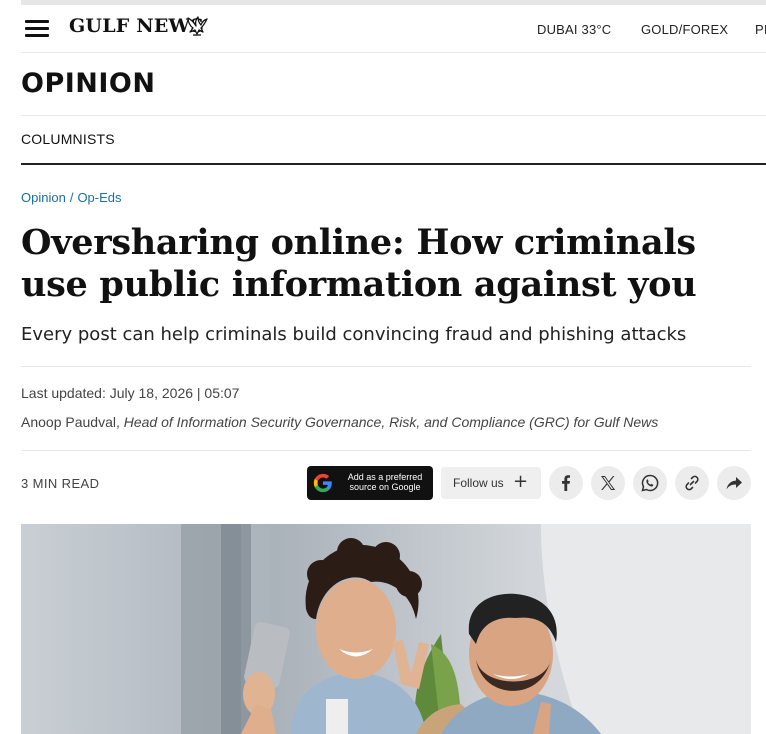  I want to click on facebook-icon, so click(566, 483).